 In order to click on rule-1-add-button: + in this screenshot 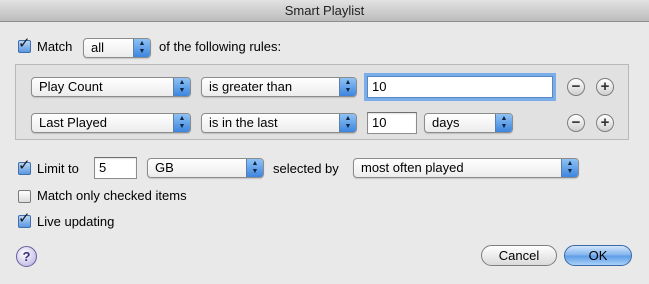, I will do `click(605, 87)`.